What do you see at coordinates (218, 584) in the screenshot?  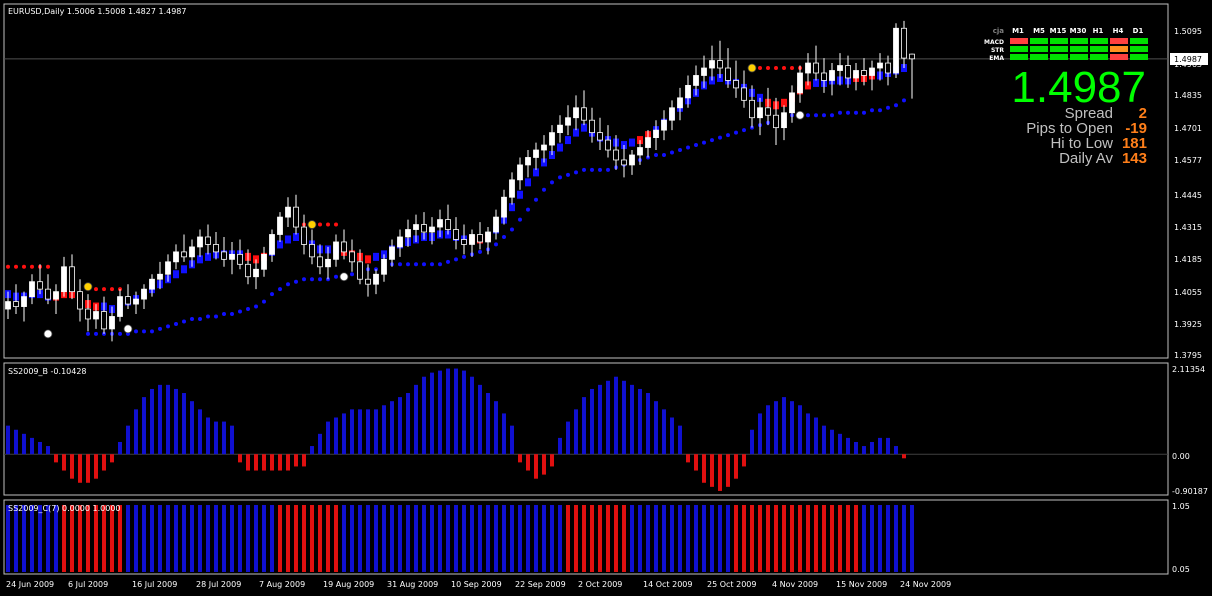 I see `date-tick: 28 Jul 2009` at bounding box center [218, 584].